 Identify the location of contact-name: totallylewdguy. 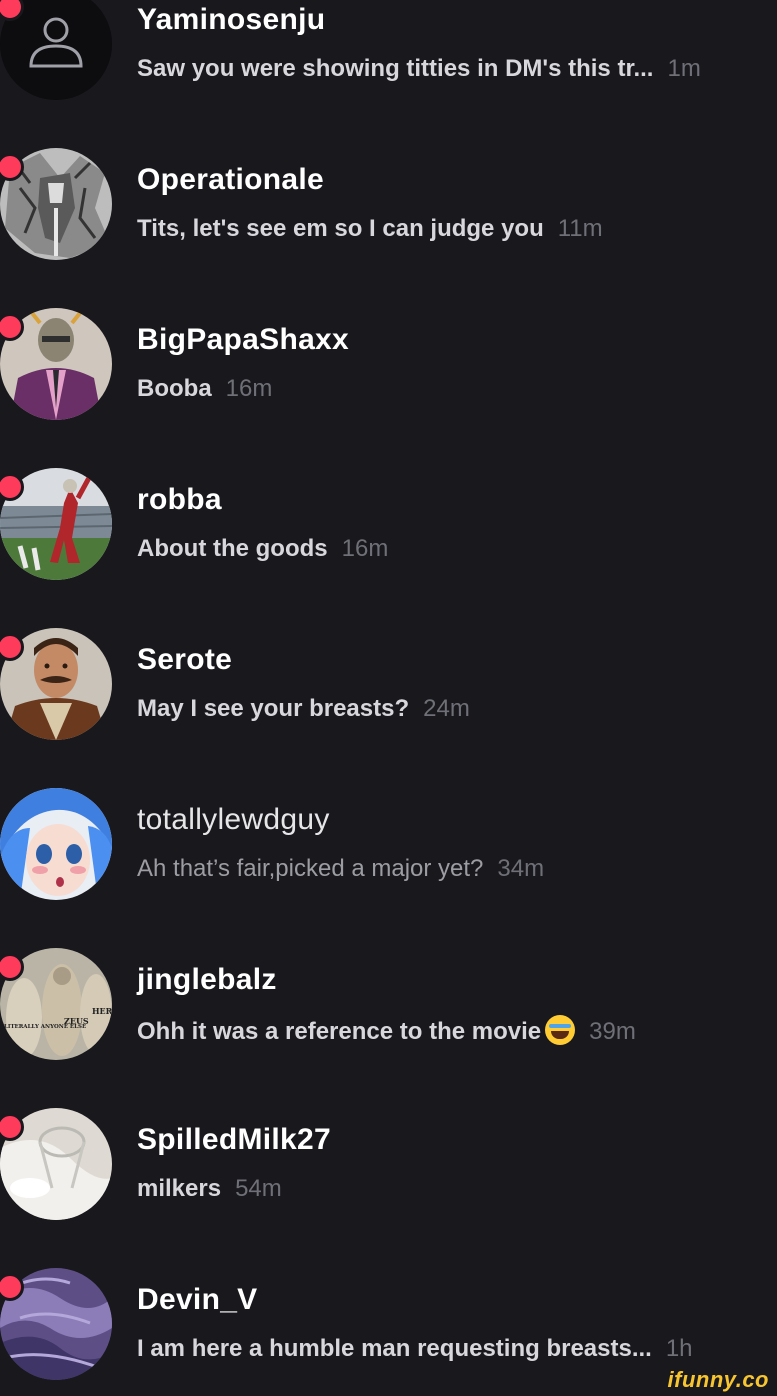
(233, 819).